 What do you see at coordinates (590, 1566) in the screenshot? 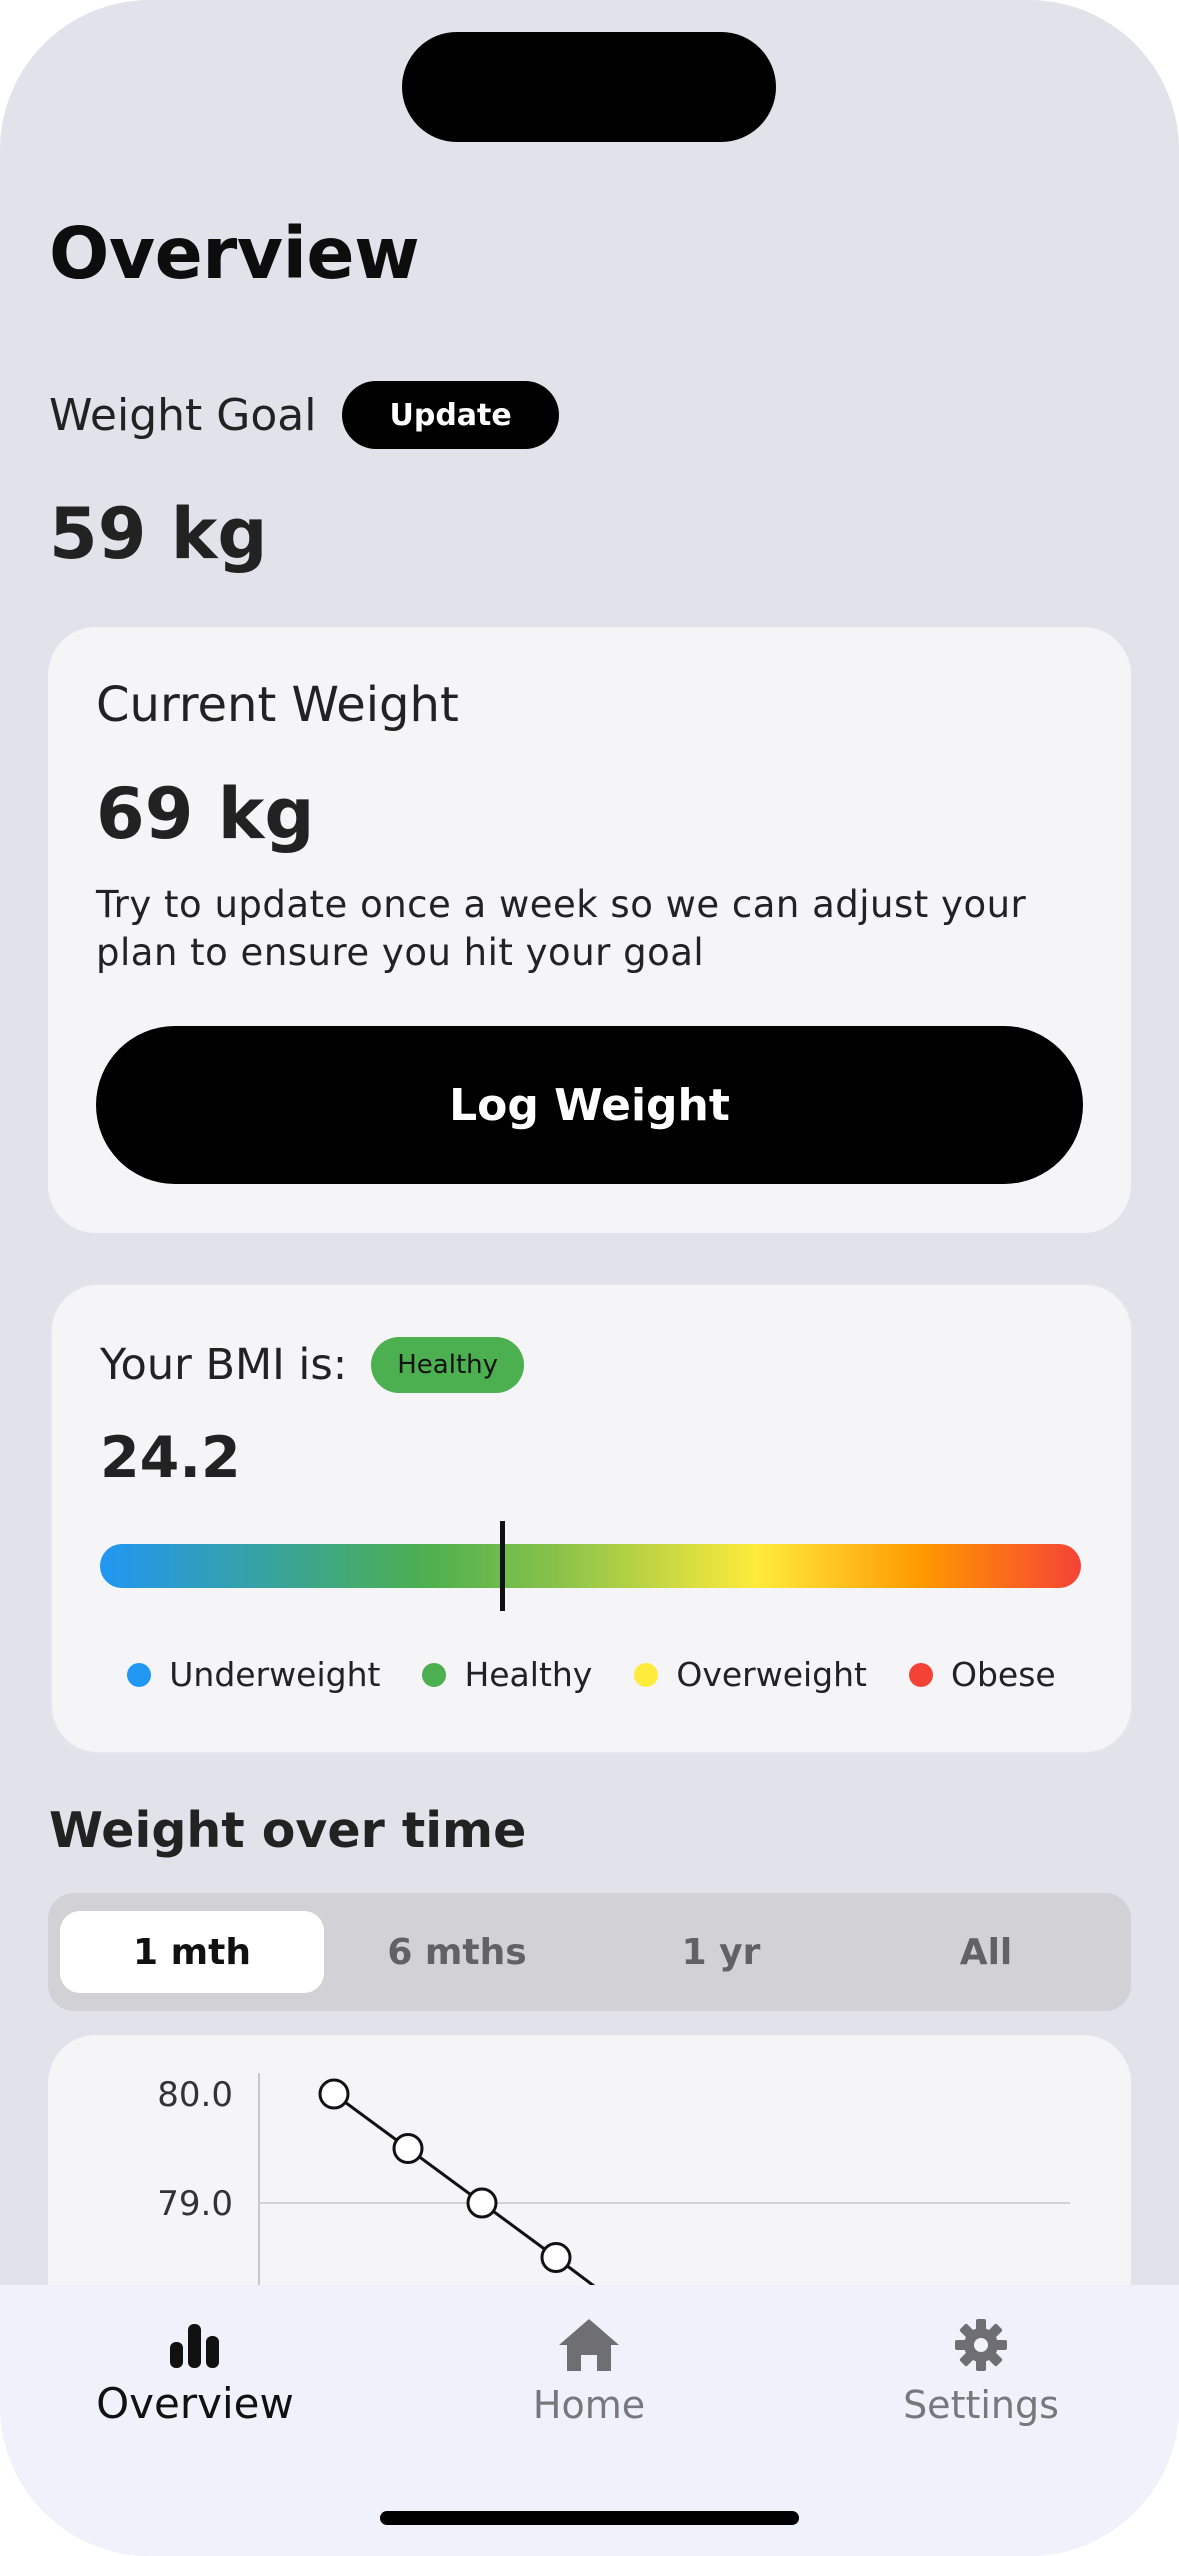
I see `bmi-scale-bar` at bounding box center [590, 1566].